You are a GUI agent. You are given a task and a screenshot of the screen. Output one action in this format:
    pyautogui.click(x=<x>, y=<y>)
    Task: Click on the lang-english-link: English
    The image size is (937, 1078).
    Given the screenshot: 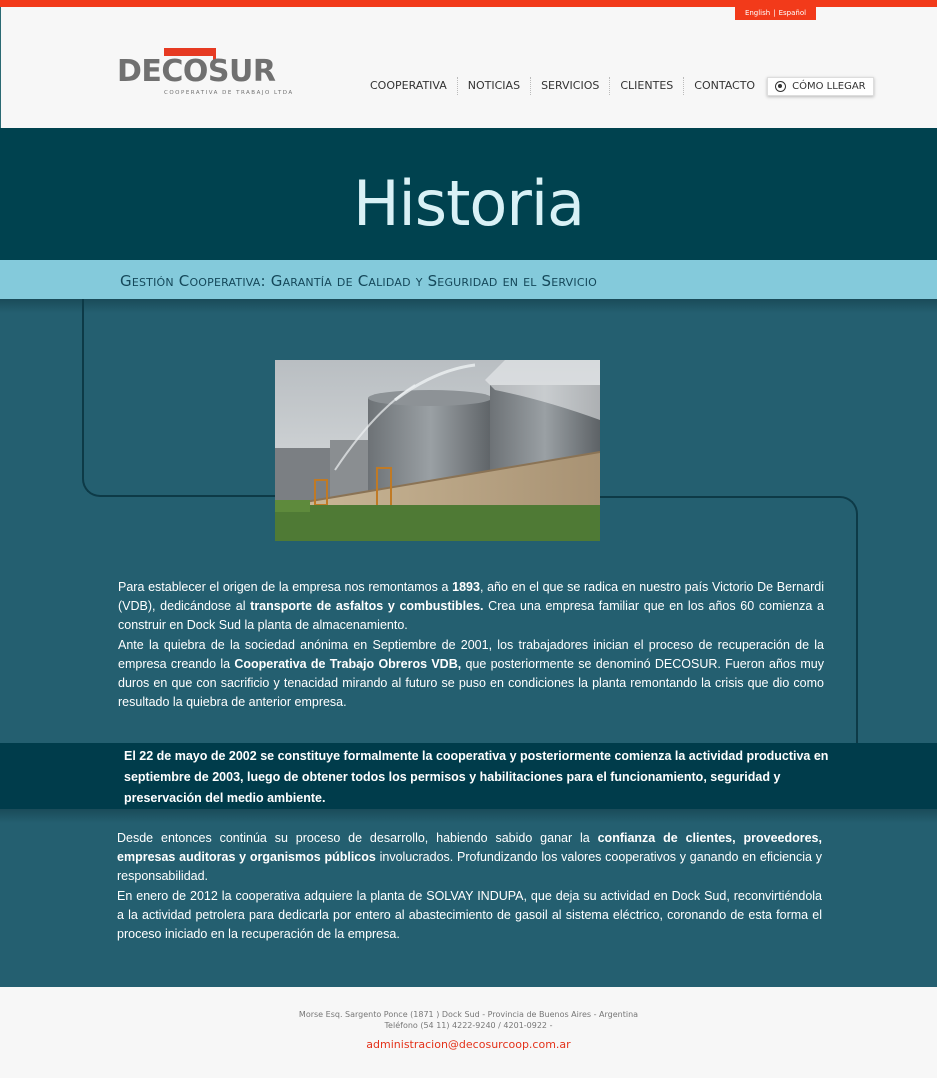 What is the action you would take?
    pyautogui.click(x=757, y=13)
    